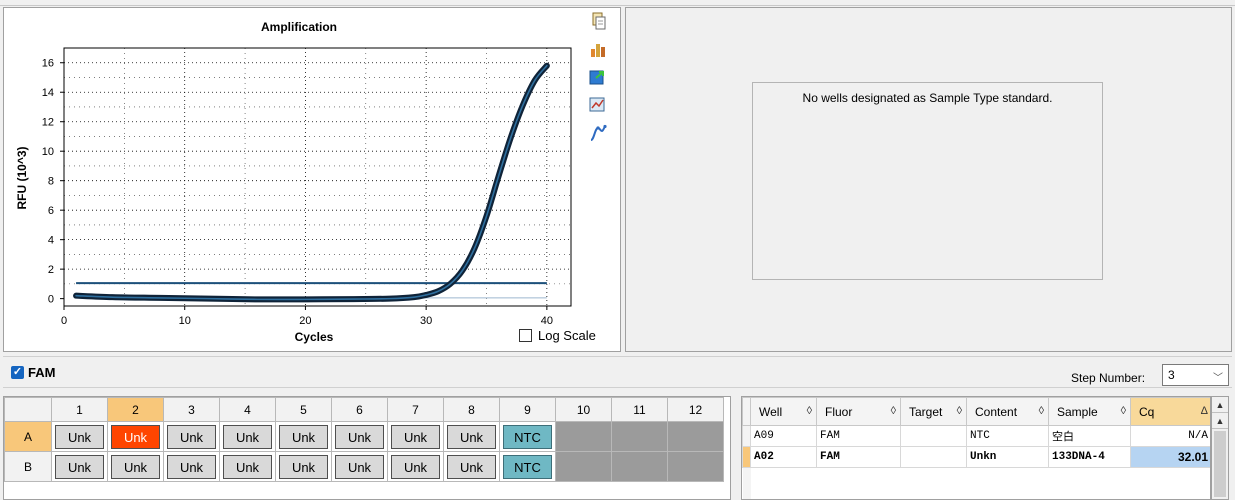 The width and height of the screenshot is (1235, 500). I want to click on column-header-well: Well ◊, so click(783, 411).